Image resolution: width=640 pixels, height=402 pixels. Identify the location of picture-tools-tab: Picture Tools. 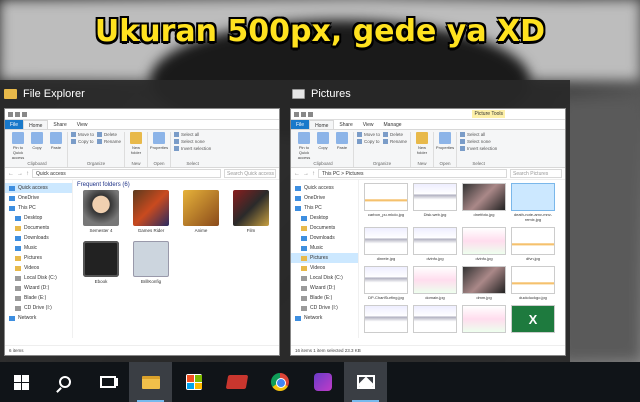
(488, 114).